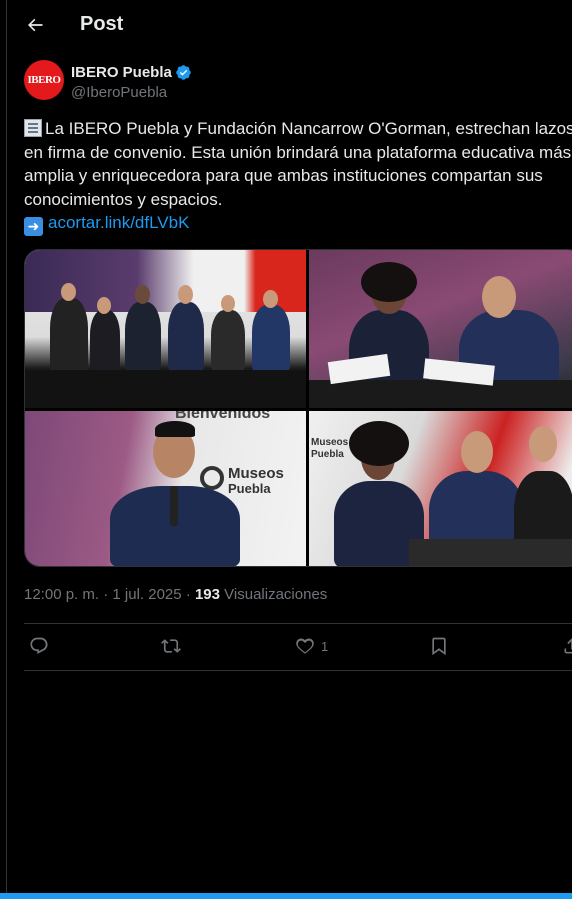 The image size is (572, 899). I want to click on share-button, so click(567, 646).